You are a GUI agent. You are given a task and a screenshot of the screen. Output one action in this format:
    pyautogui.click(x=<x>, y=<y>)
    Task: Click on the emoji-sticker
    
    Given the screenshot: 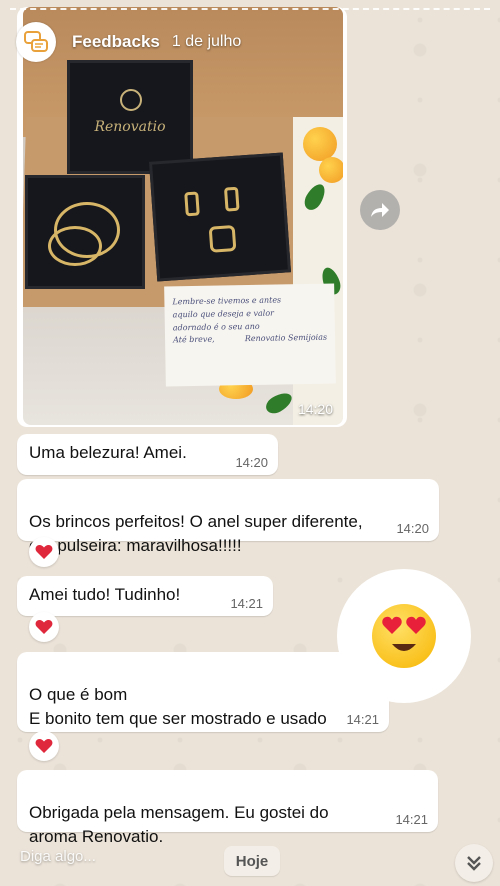 What is the action you would take?
    pyautogui.click(x=404, y=636)
    